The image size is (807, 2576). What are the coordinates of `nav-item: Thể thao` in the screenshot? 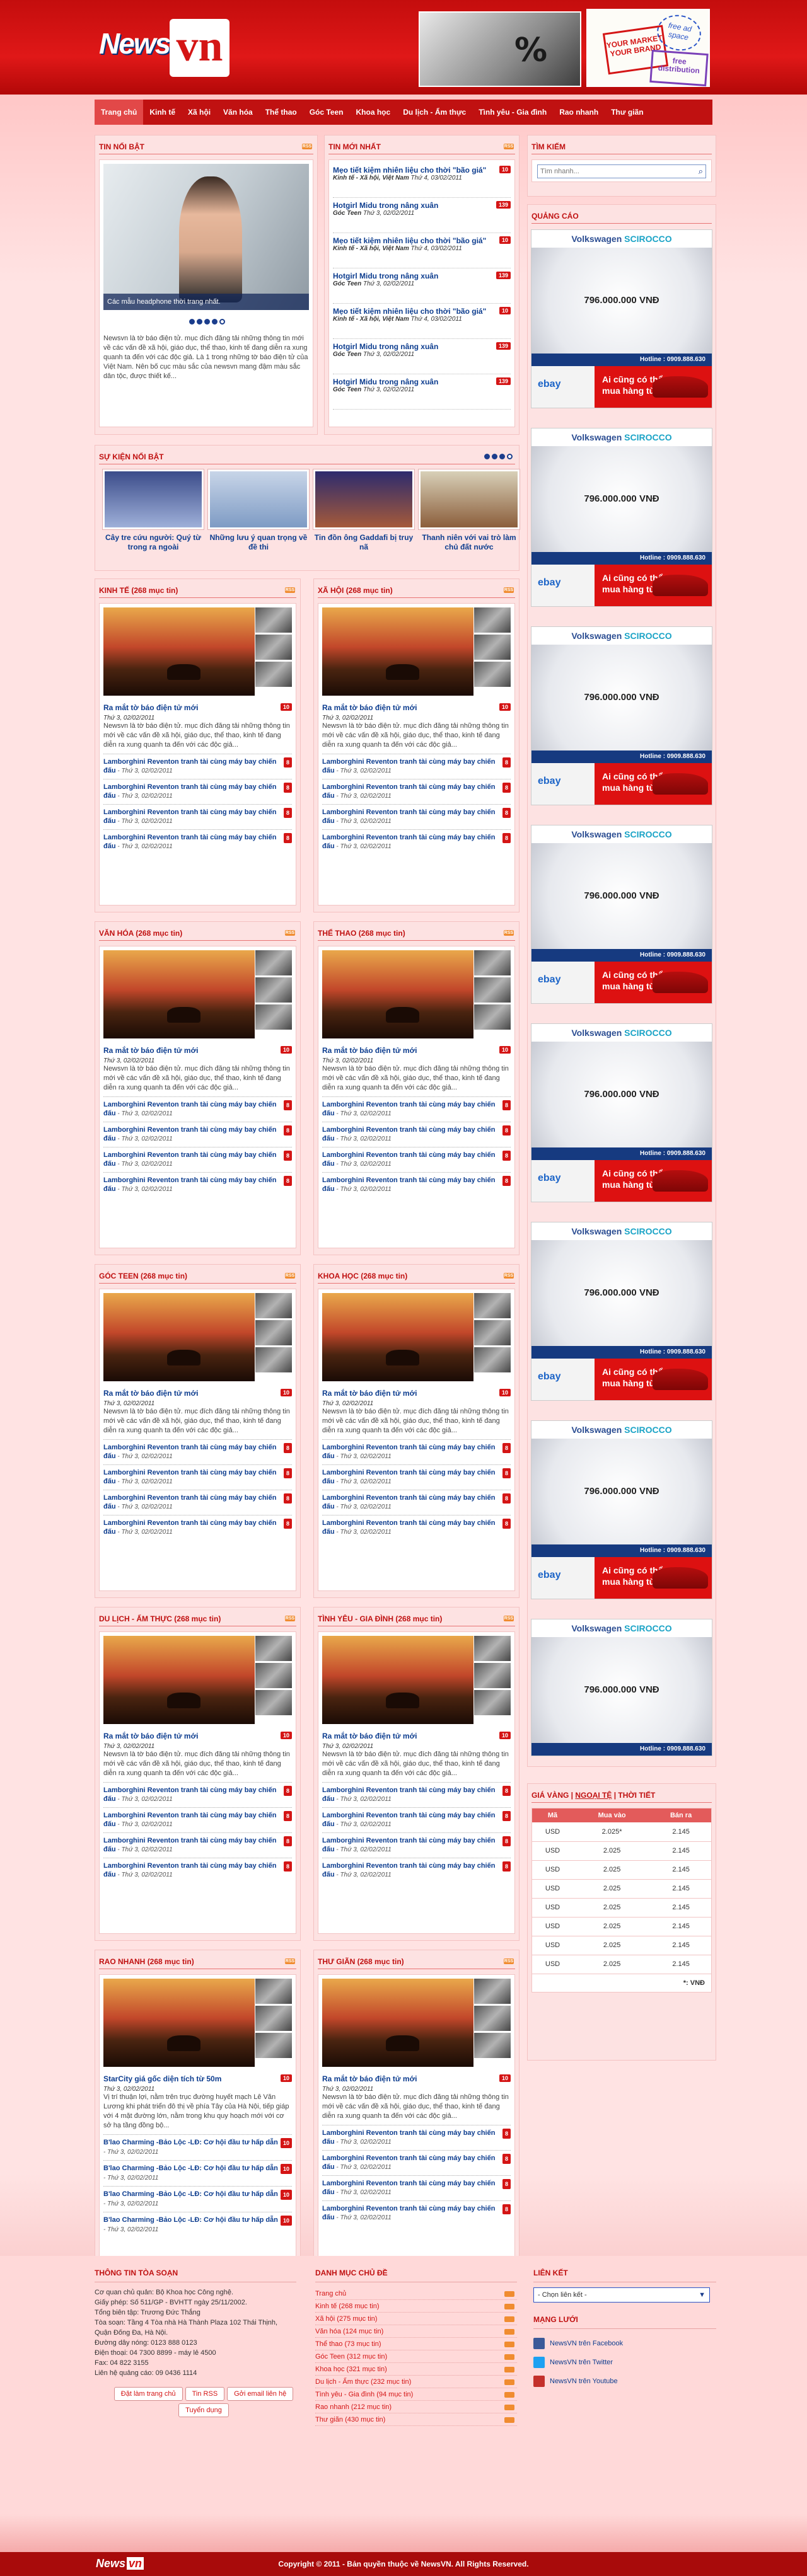 It's located at (281, 112).